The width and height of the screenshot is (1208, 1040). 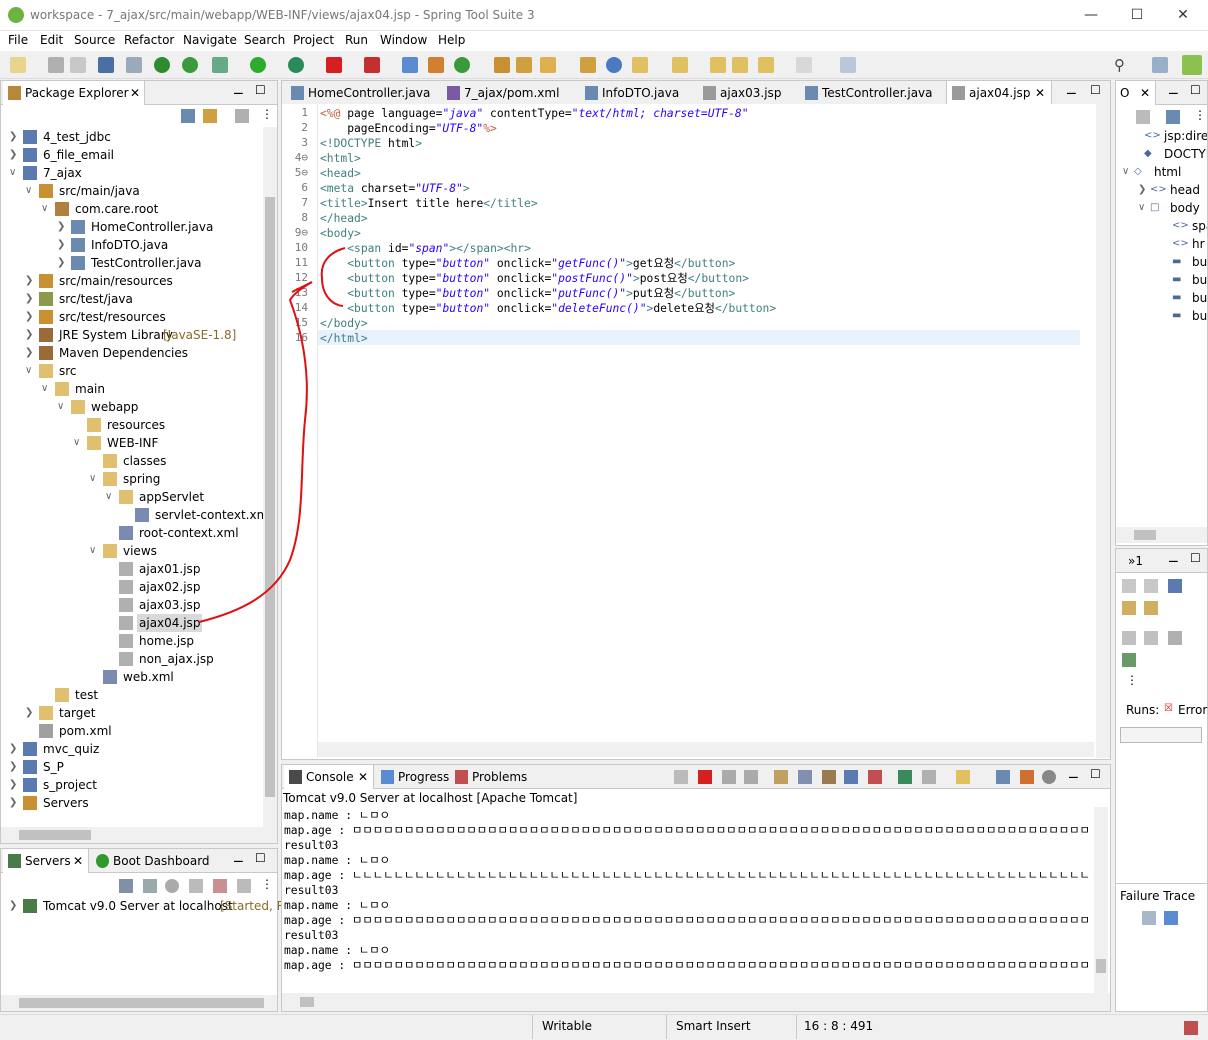 I want to click on outline-item: <>jsp:directi, so click(x=1161, y=136).